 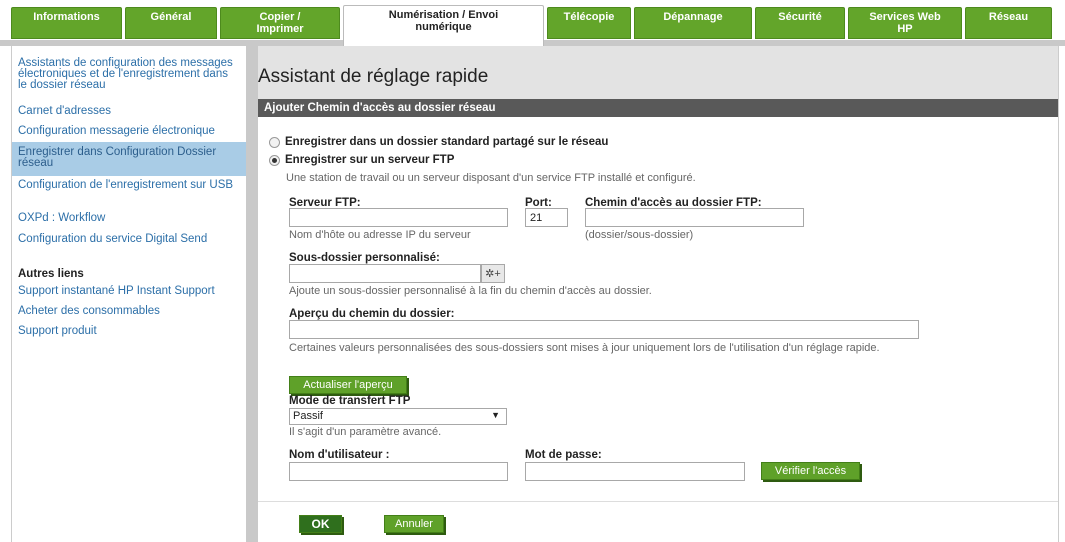 What do you see at coordinates (1008, 23) in the screenshot?
I see `tab-network: Réseau` at bounding box center [1008, 23].